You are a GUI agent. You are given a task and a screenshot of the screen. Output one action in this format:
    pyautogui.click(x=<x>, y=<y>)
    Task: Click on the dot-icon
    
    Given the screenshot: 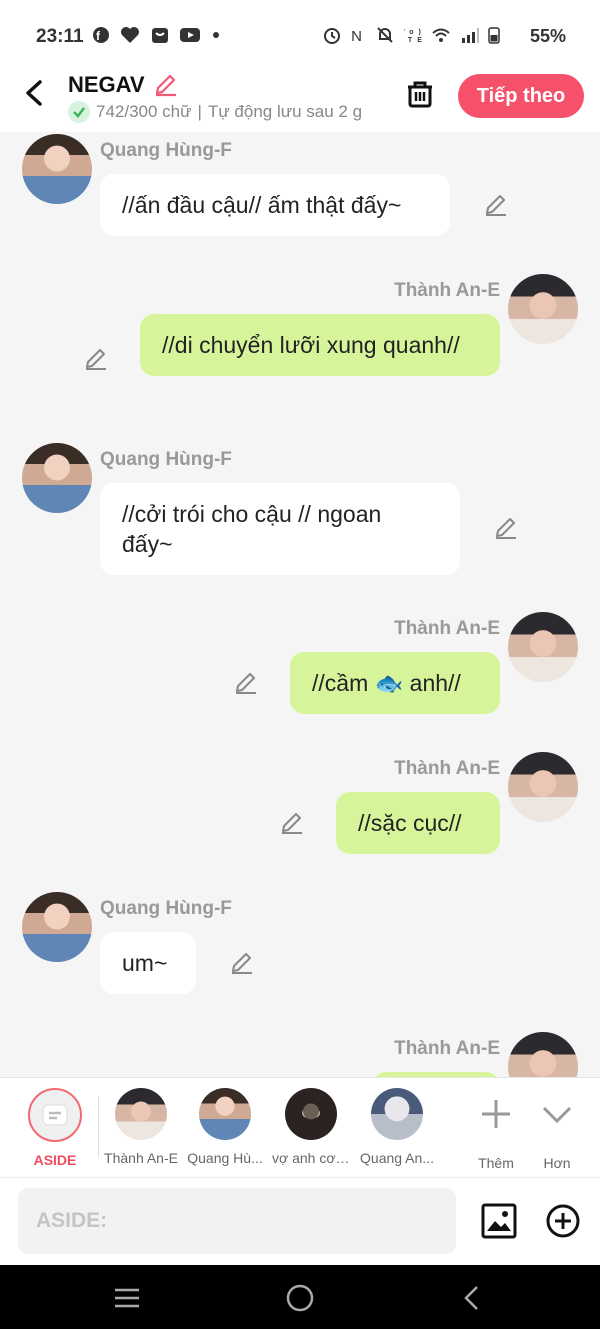 What is the action you would take?
    pyautogui.click(x=215, y=35)
    